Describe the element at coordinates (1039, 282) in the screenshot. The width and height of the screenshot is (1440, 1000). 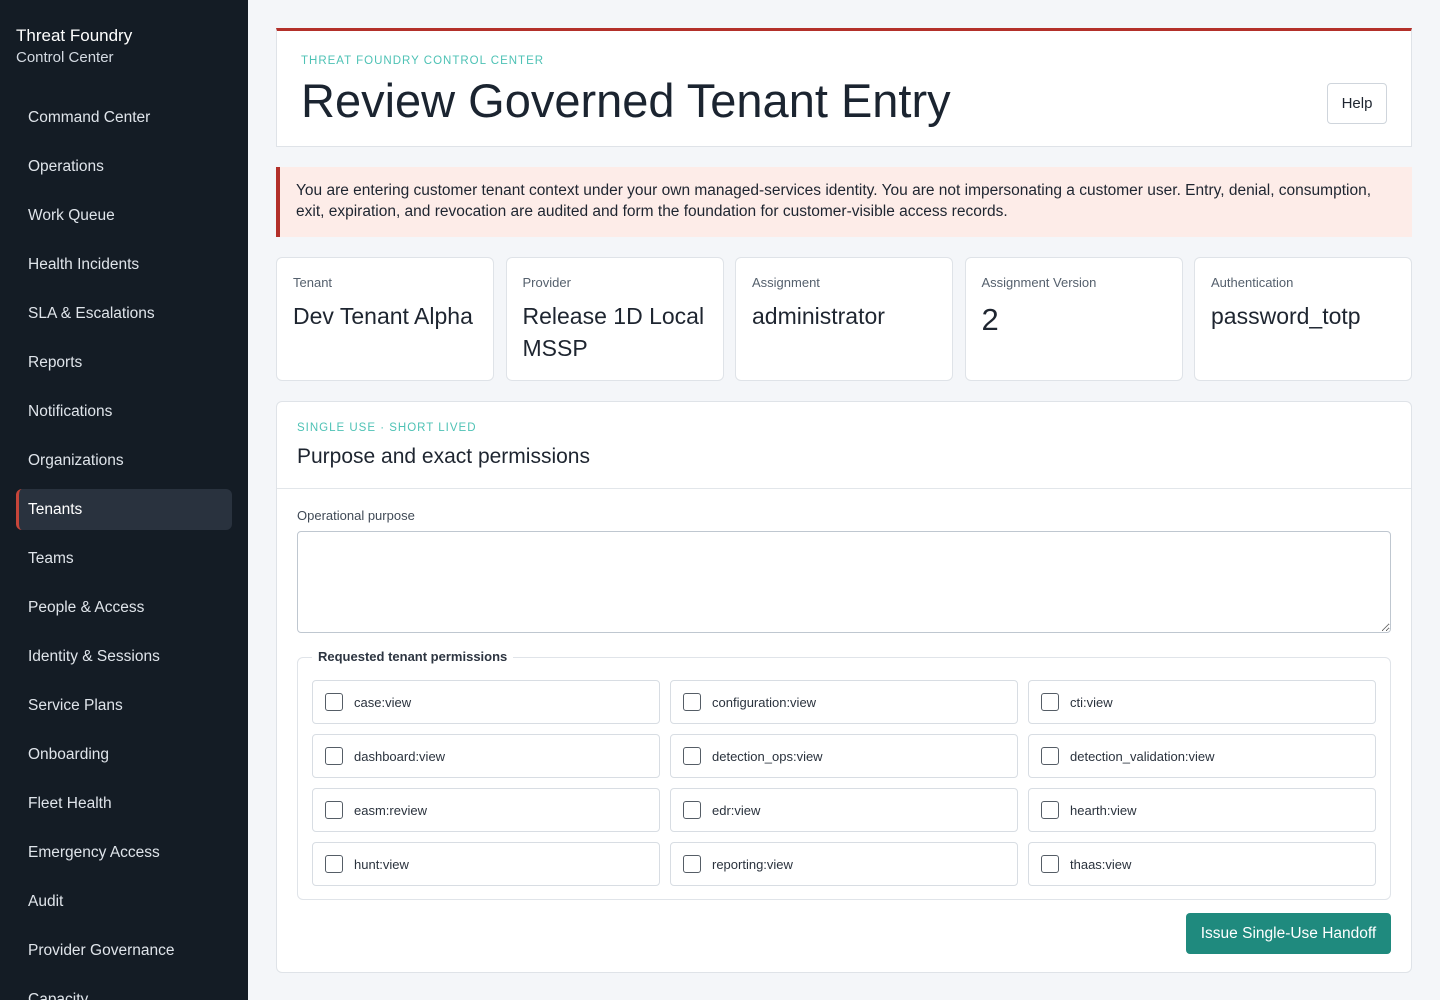
I see `stat-label: Assignment Version` at that location.